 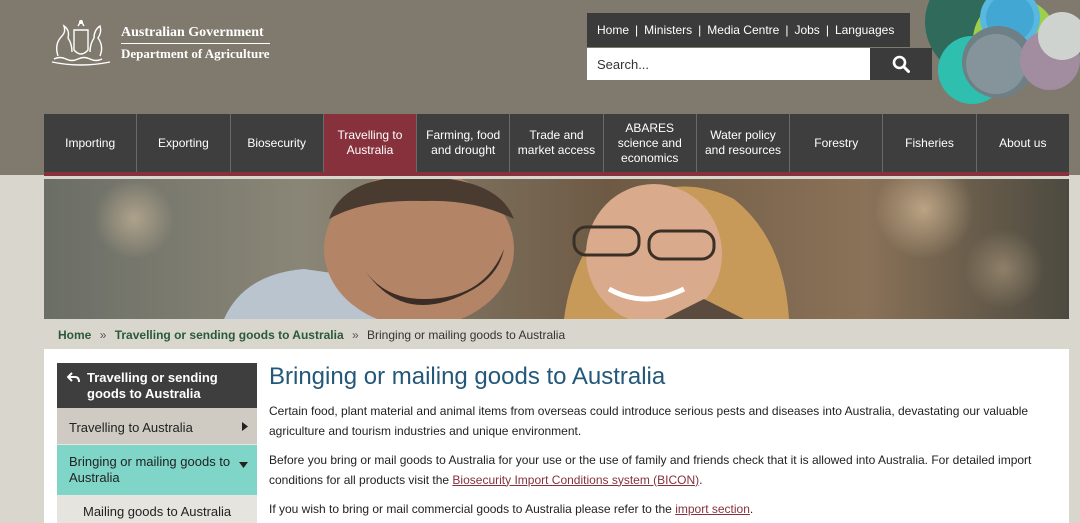 I want to click on sidebar-item-travelling: Travelling to Australia, so click(x=157, y=426).